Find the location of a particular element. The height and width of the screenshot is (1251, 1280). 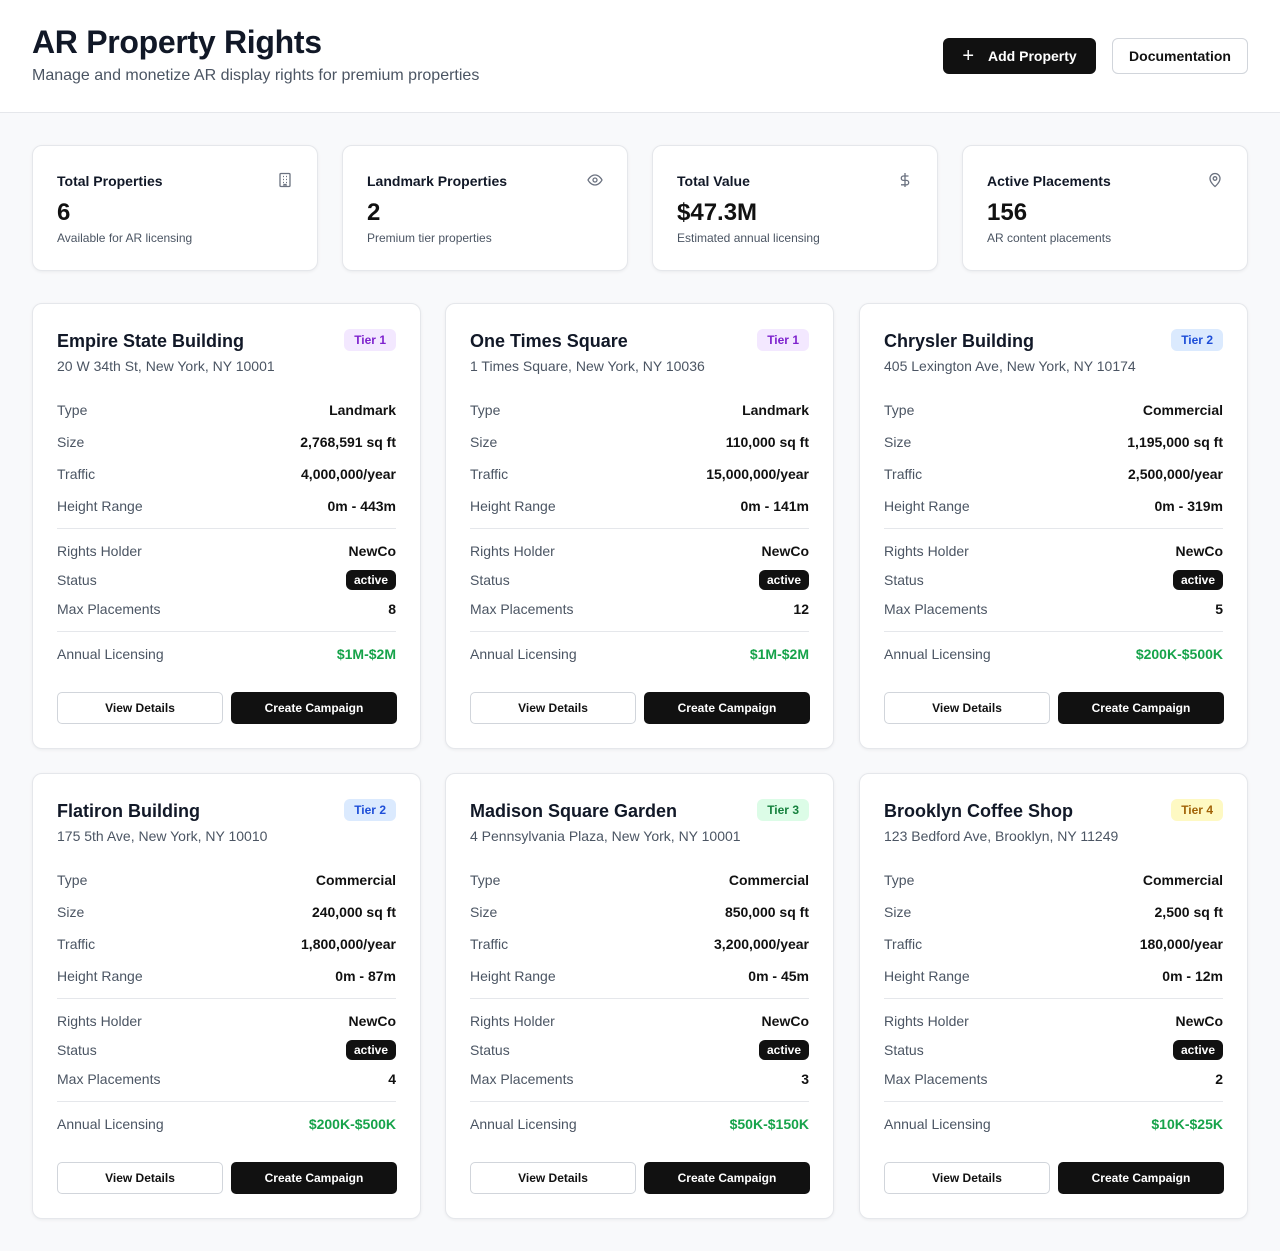

page-title: AR Property Rights is located at coordinates (177, 42).